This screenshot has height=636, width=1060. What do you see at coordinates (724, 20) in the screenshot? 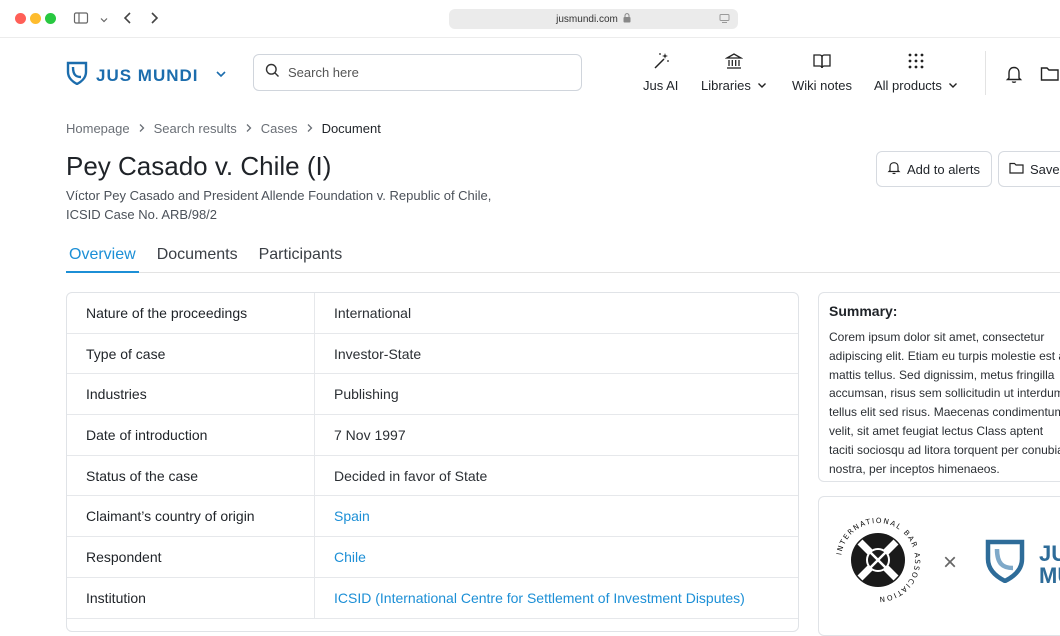
I see `reader-mode-icon` at bounding box center [724, 20].